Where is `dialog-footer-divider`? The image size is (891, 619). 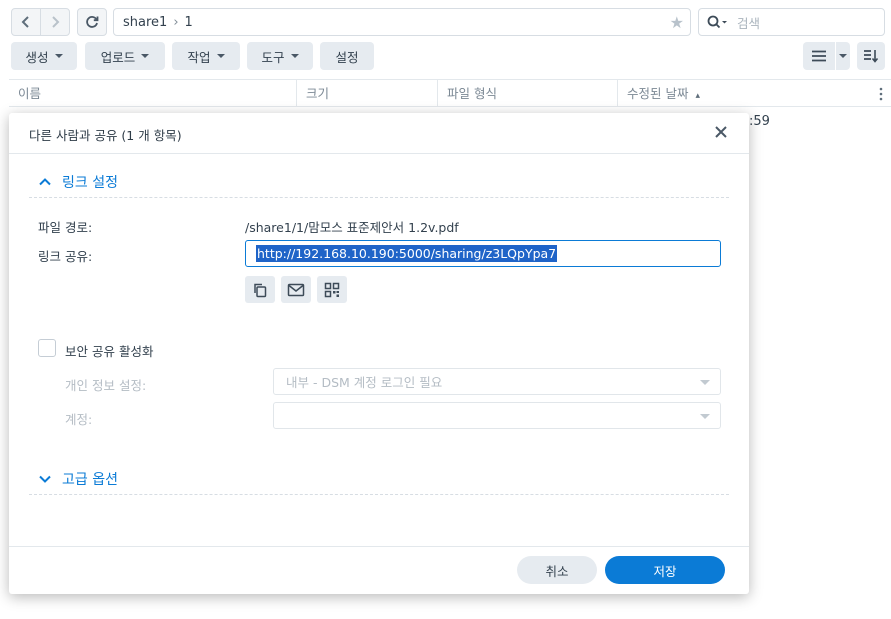
dialog-footer-divider is located at coordinates (379, 546).